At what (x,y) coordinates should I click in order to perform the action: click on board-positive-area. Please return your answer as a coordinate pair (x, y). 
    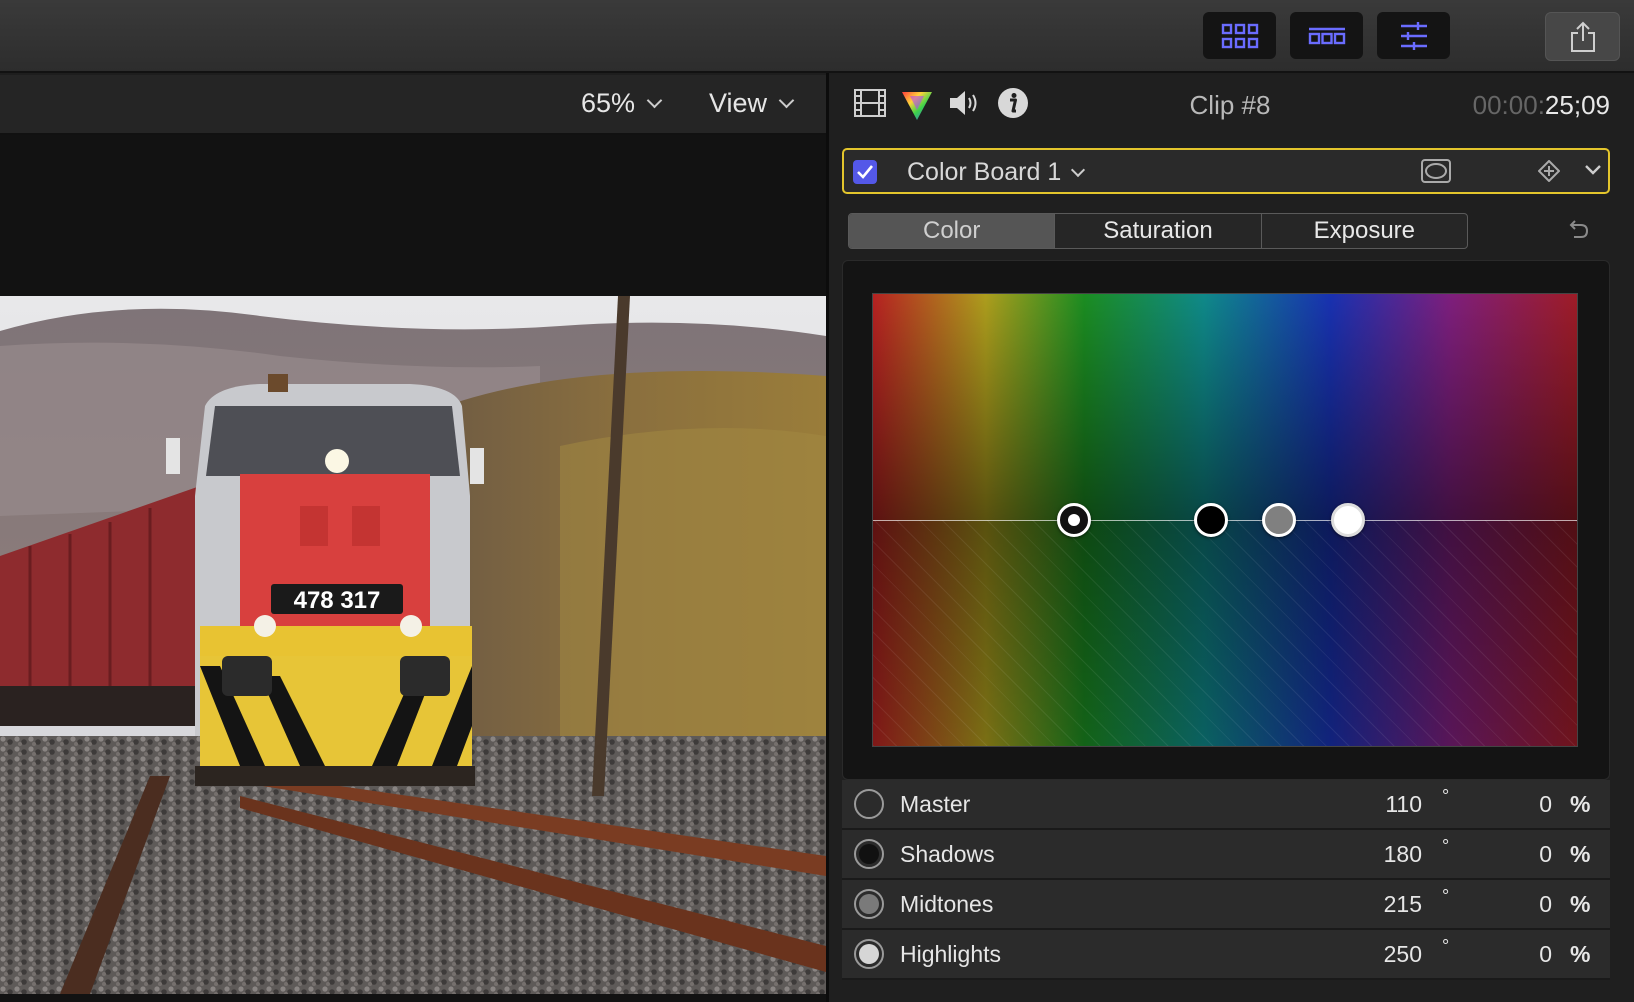
    Looking at the image, I should click on (1225, 407).